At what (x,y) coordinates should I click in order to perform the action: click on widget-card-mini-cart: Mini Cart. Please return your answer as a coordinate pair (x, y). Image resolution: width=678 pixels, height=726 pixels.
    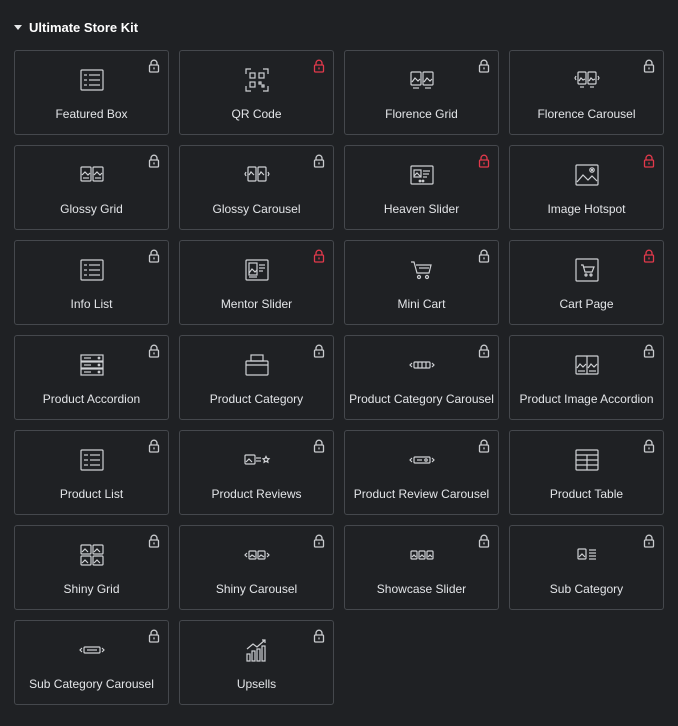
    Looking at the image, I should click on (421, 282).